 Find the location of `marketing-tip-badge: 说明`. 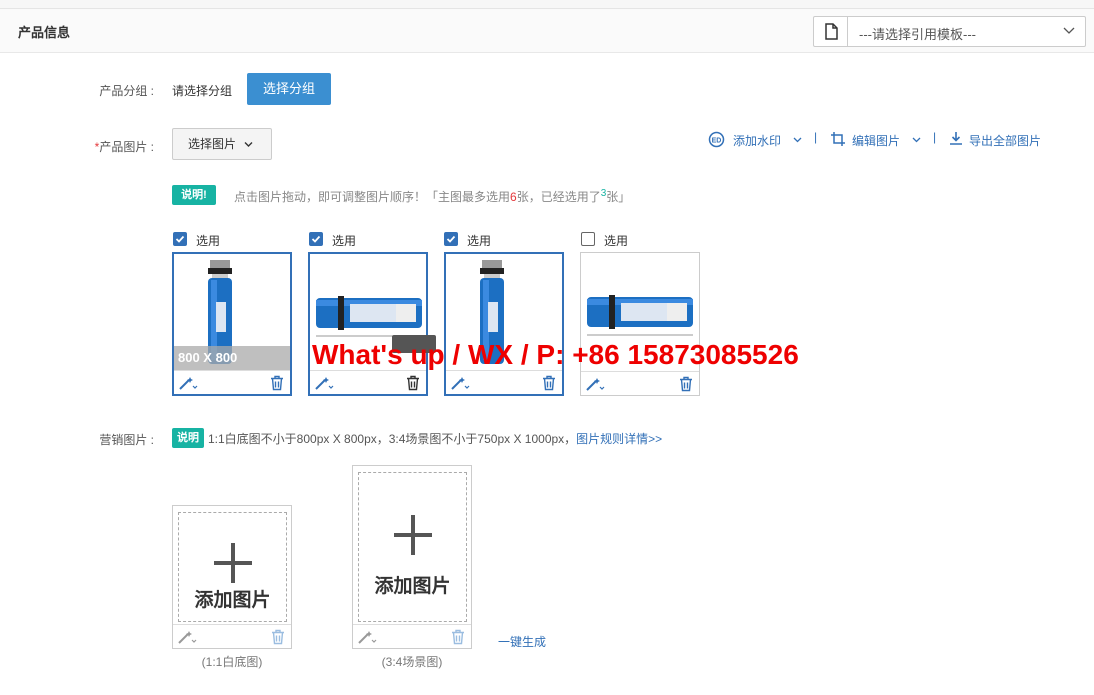

marketing-tip-badge: 说明 is located at coordinates (188, 438).